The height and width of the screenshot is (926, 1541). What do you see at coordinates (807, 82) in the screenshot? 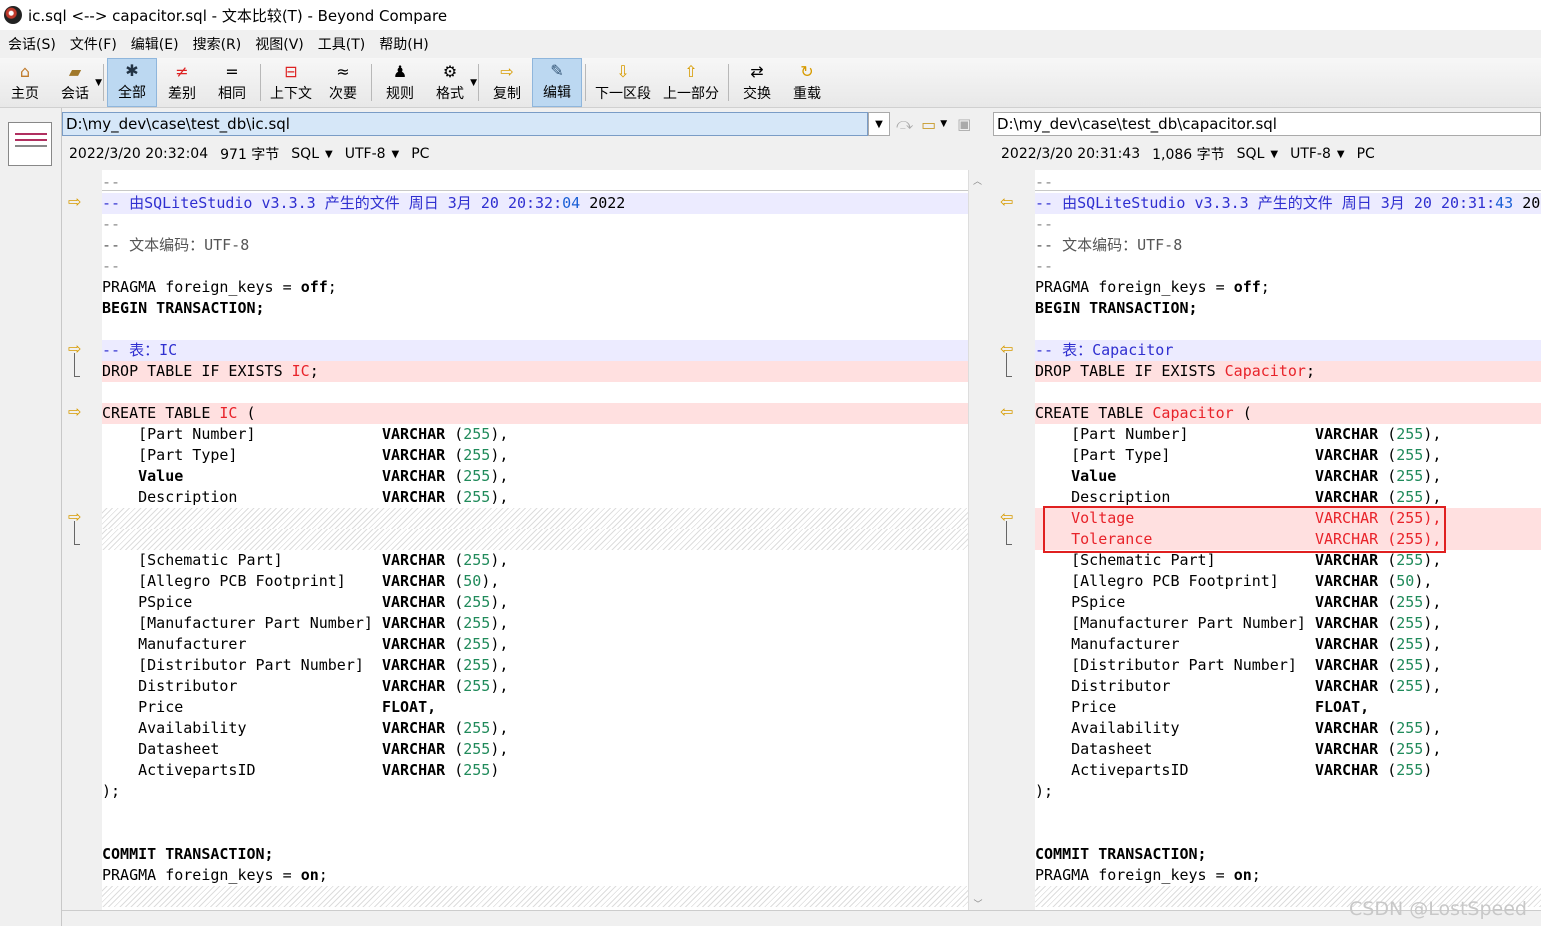
I see `reload-button: ↻ 重载` at bounding box center [807, 82].